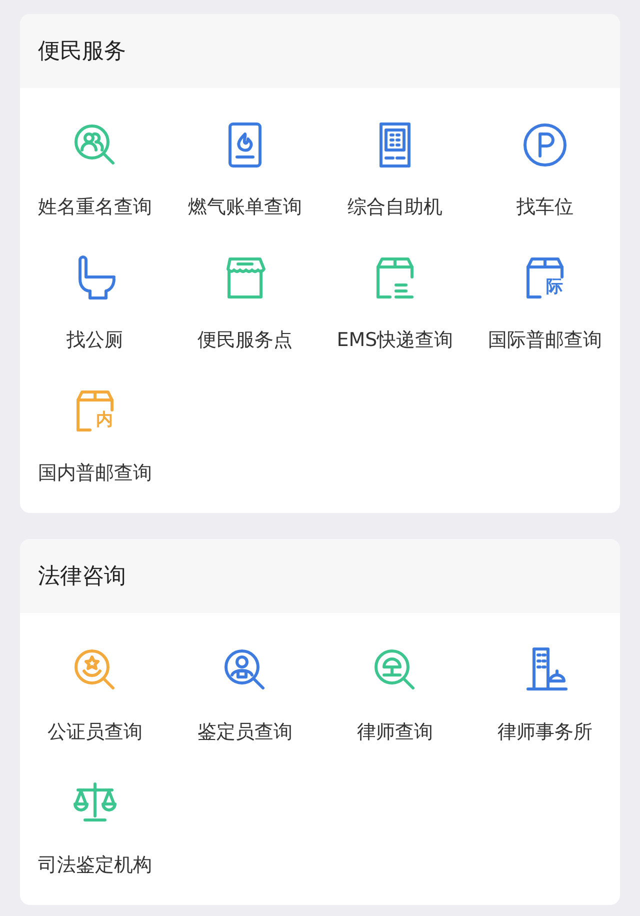 This screenshot has width=640, height=916. Describe the element at coordinates (82, 577) in the screenshot. I see `section-title: 法律咨询` at that location.